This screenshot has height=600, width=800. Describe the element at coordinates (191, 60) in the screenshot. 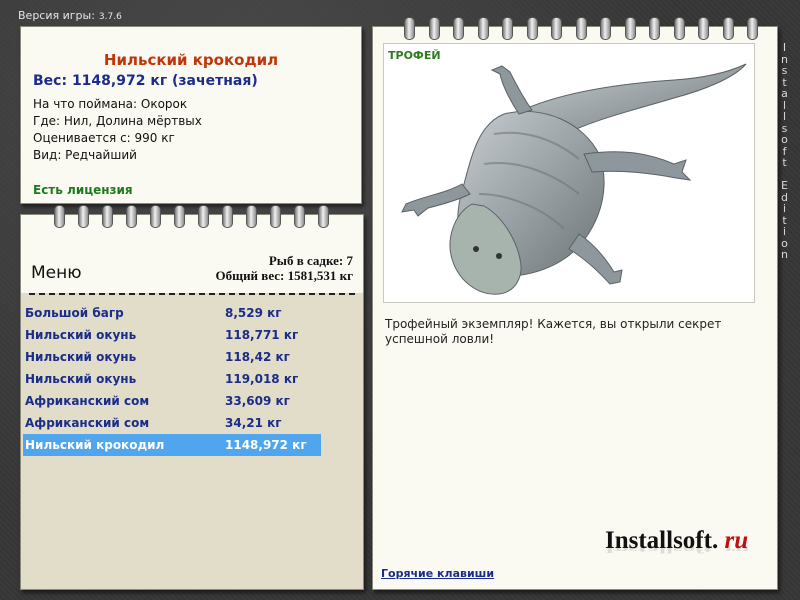

I see `fish-title: Нильский крокодил` at that location.